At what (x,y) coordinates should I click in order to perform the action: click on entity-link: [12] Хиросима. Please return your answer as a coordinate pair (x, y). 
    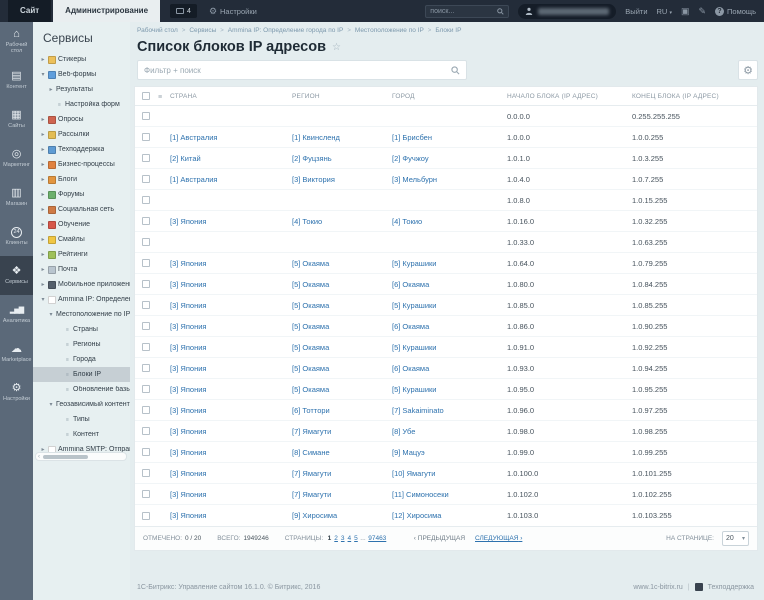
    Looking at the image, I should click on (416, 515).